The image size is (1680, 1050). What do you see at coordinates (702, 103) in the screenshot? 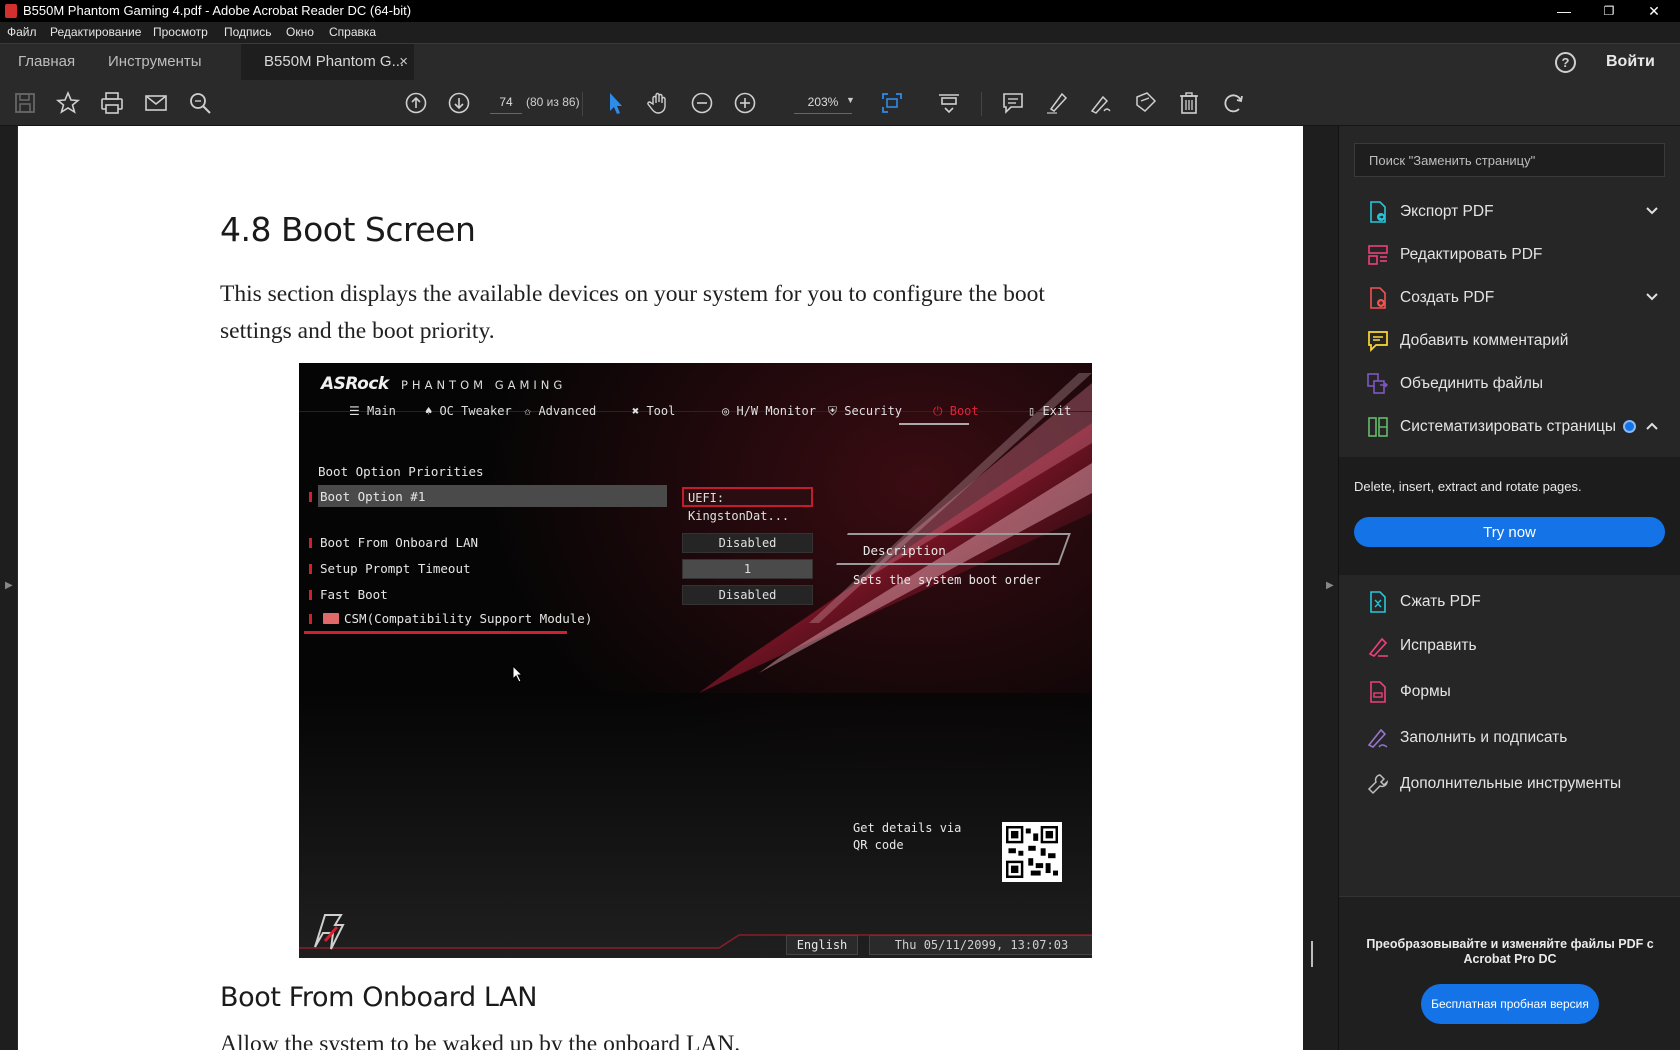
I see `zoom-out-icon` at bounding box center [702, 103].